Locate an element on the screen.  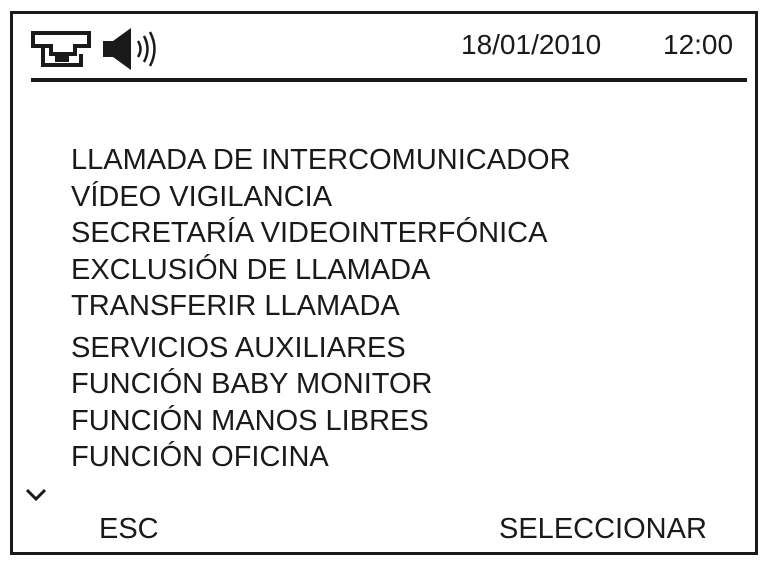
menu-item-hands-free: FUNCIÓN MANOS LIBRES is located at coordinates (321, 421).